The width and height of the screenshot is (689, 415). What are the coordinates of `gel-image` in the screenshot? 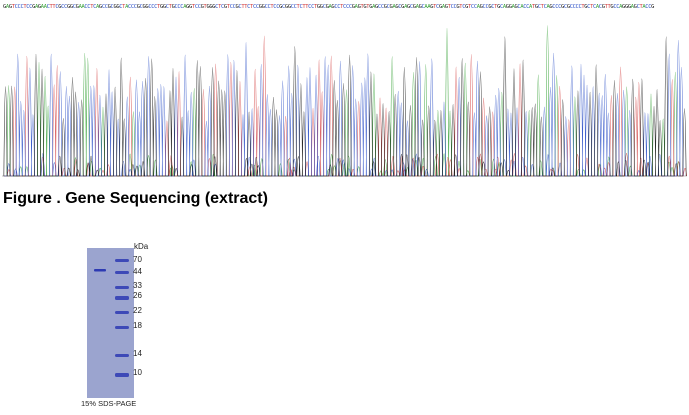 It's located at (110, 323).